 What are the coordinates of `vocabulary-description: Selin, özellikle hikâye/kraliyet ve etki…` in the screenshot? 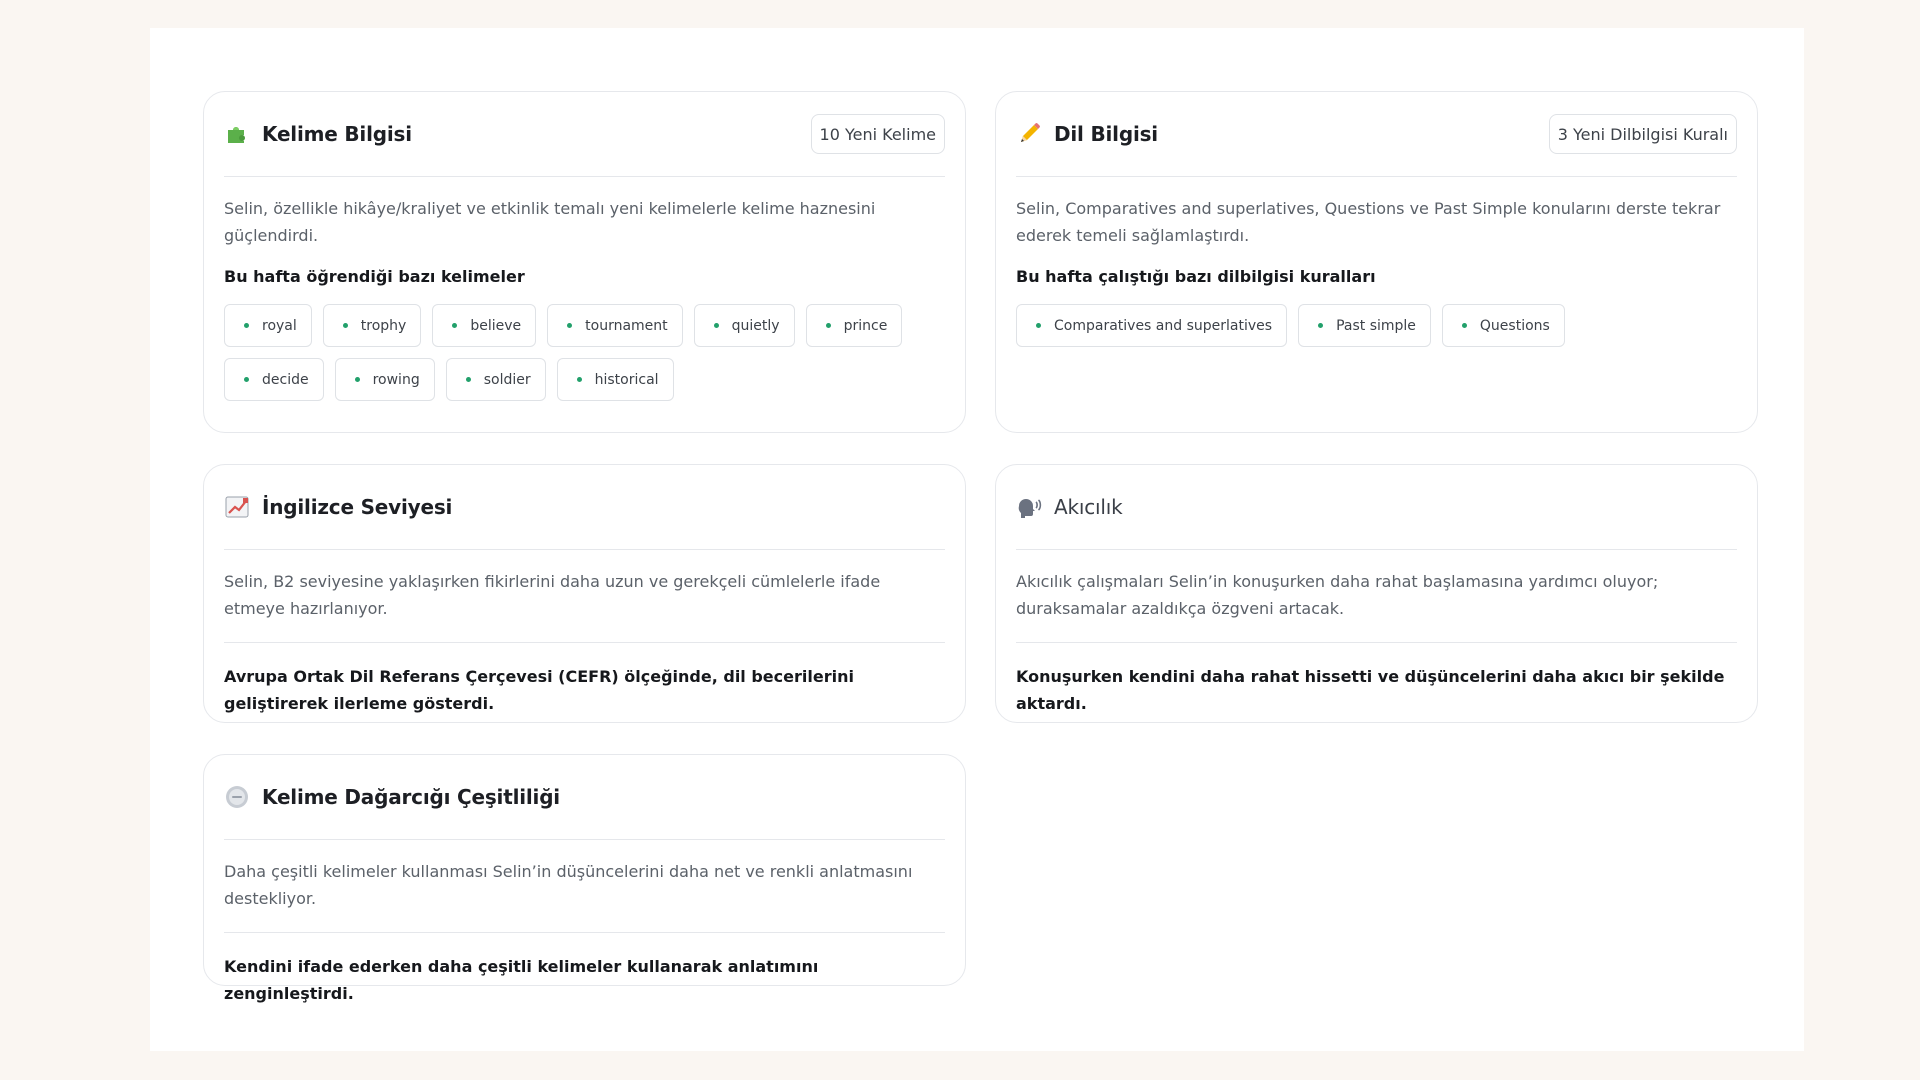 It's located at (550, 222).